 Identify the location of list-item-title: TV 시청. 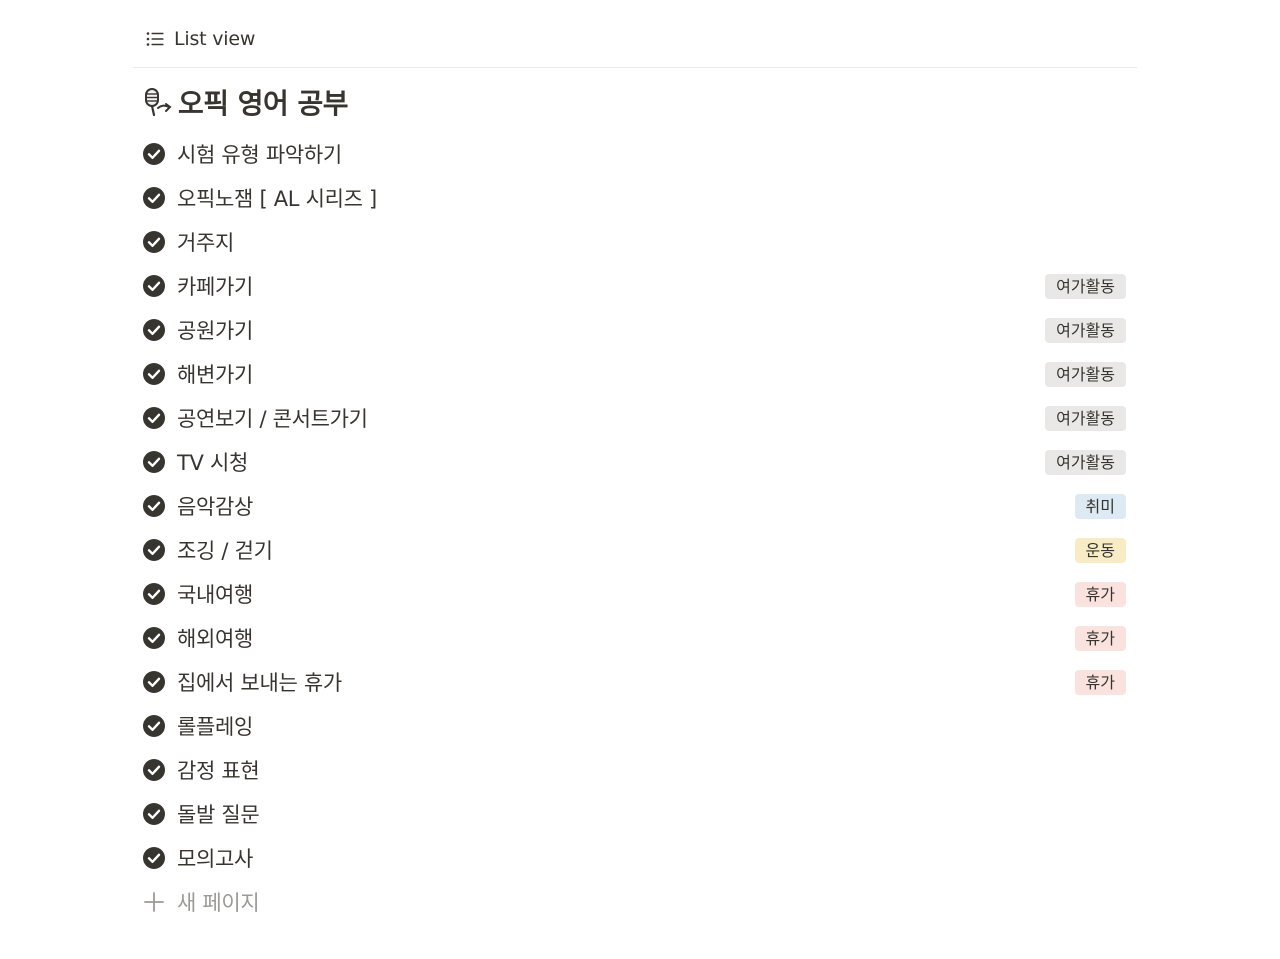
(213, 463).